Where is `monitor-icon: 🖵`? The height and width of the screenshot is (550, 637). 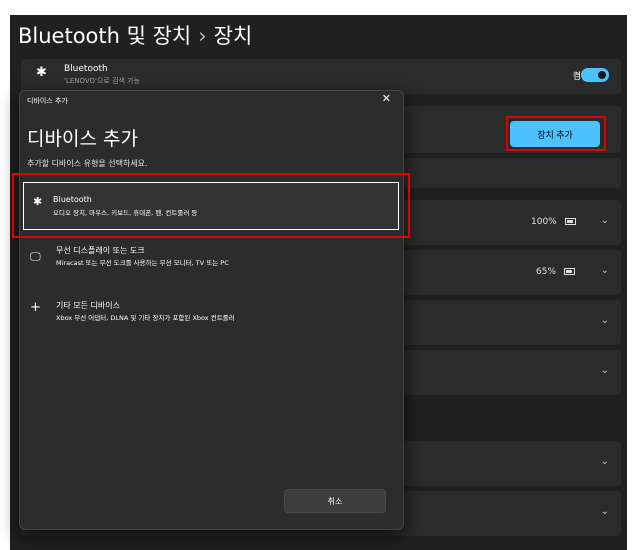
monitor-icon: 🖵 is located at coordinates (35, 256).